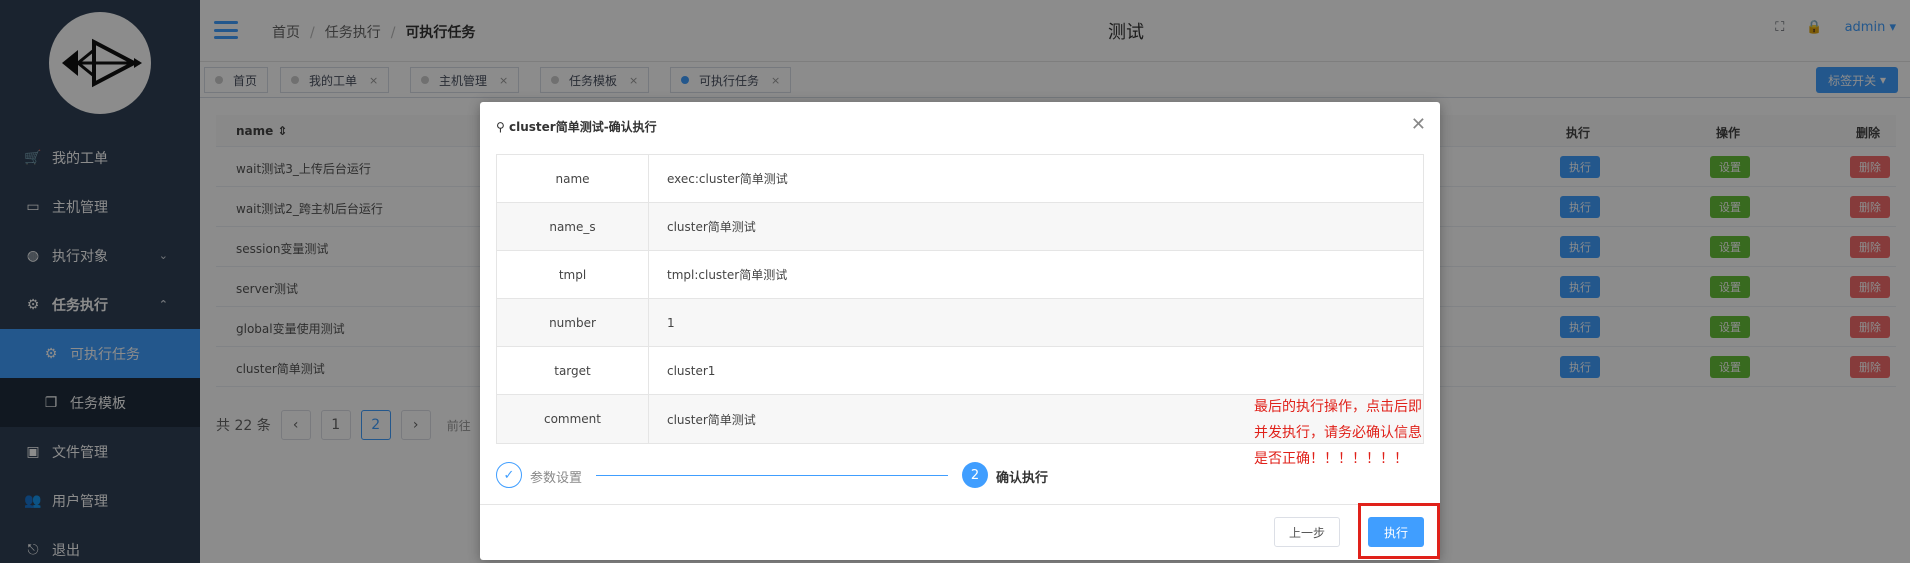 Image resolution: width=1910 pixels, height=563 pixels. What do you see at coordinates (960, 323) in the screenshot?
I see `param-row: number 1` at bounding box center [960, 323].